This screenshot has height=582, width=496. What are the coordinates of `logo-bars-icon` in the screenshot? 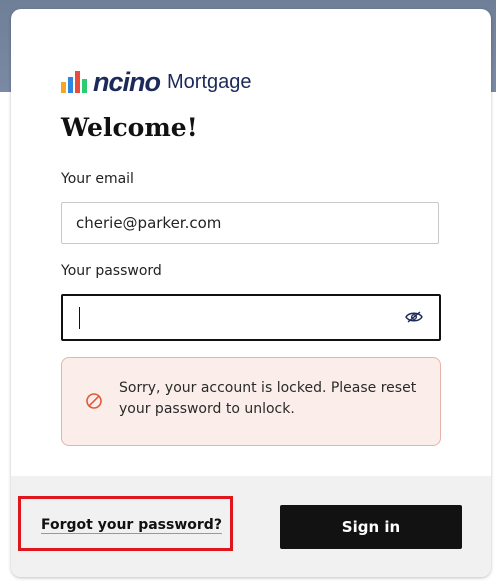 It's located at (74, 82).